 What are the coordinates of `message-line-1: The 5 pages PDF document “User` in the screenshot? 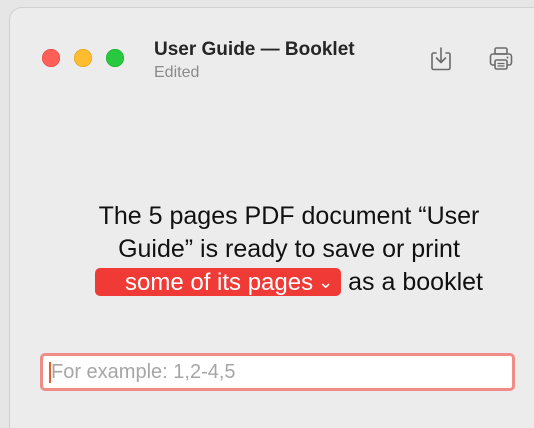 It's located at (289, 216).